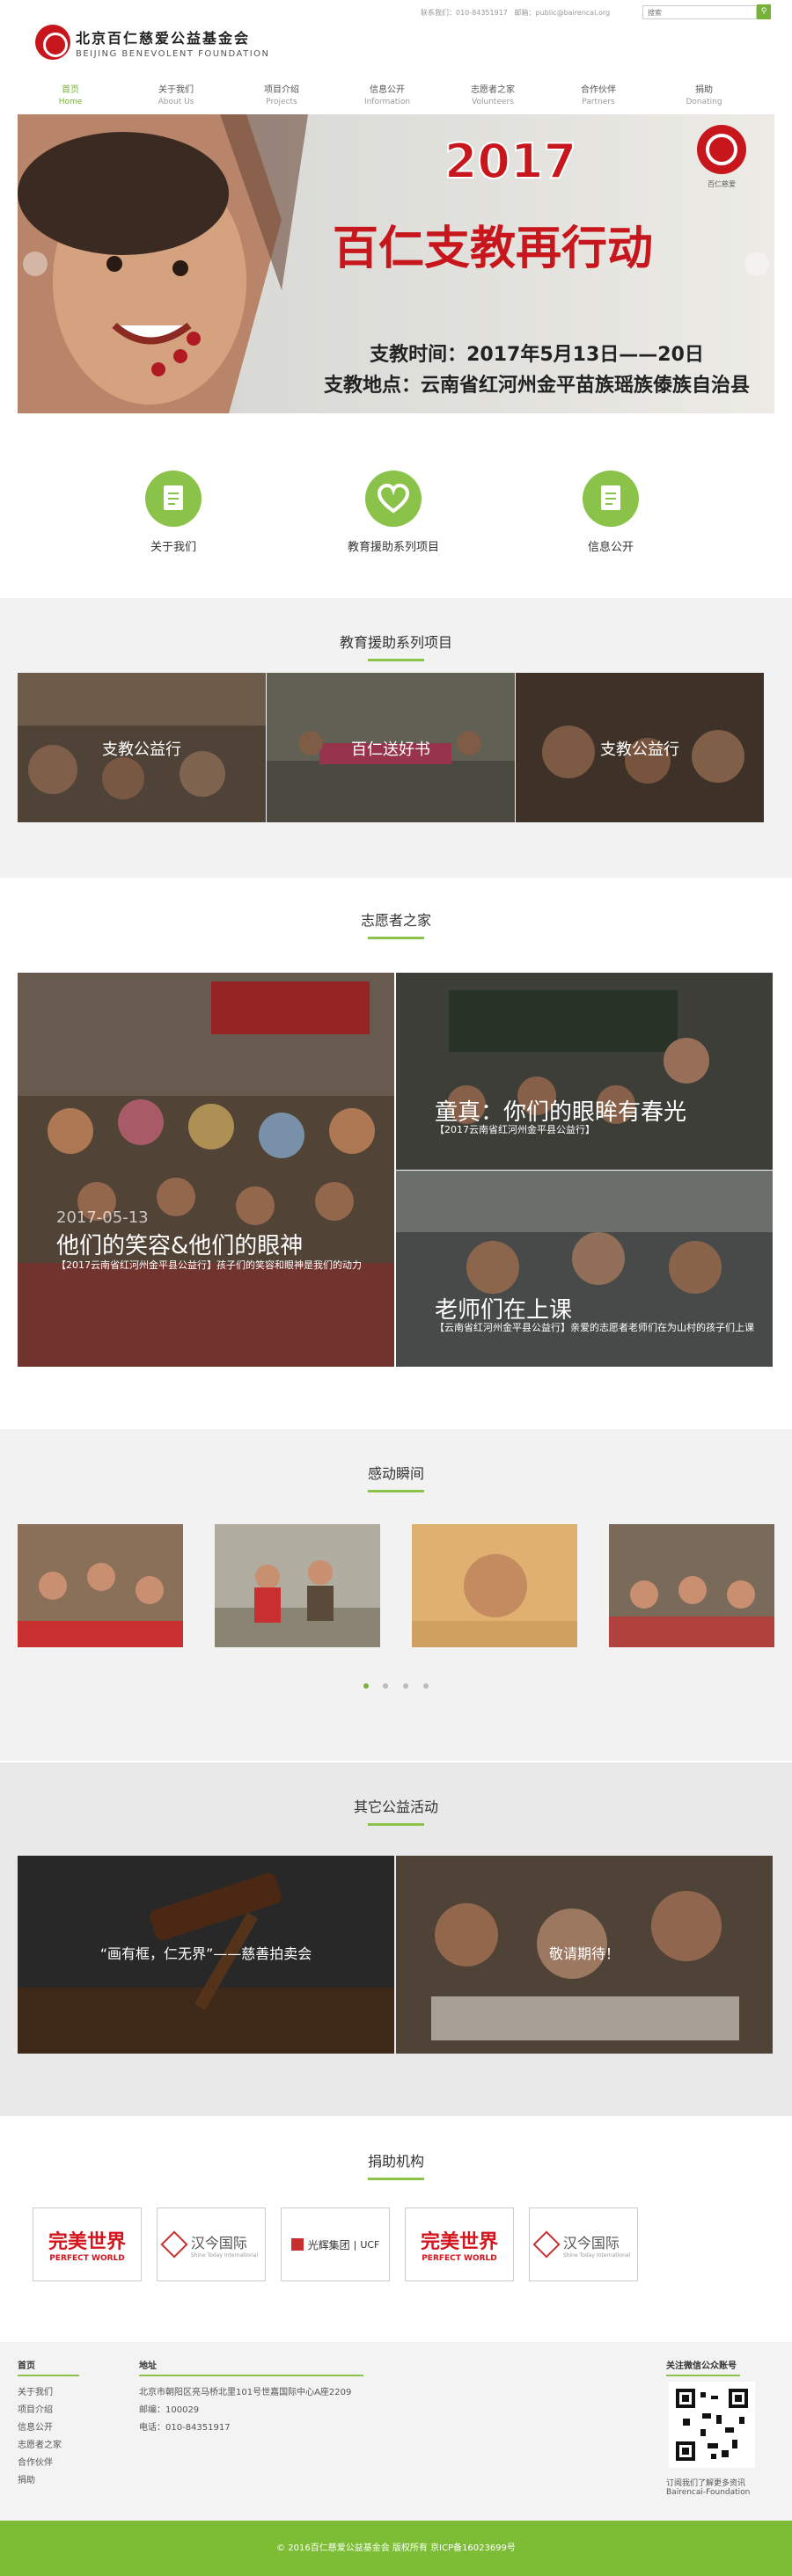 The image size is (792, 2576). I want to click on nav-label-en: Information, so click(387, 102).